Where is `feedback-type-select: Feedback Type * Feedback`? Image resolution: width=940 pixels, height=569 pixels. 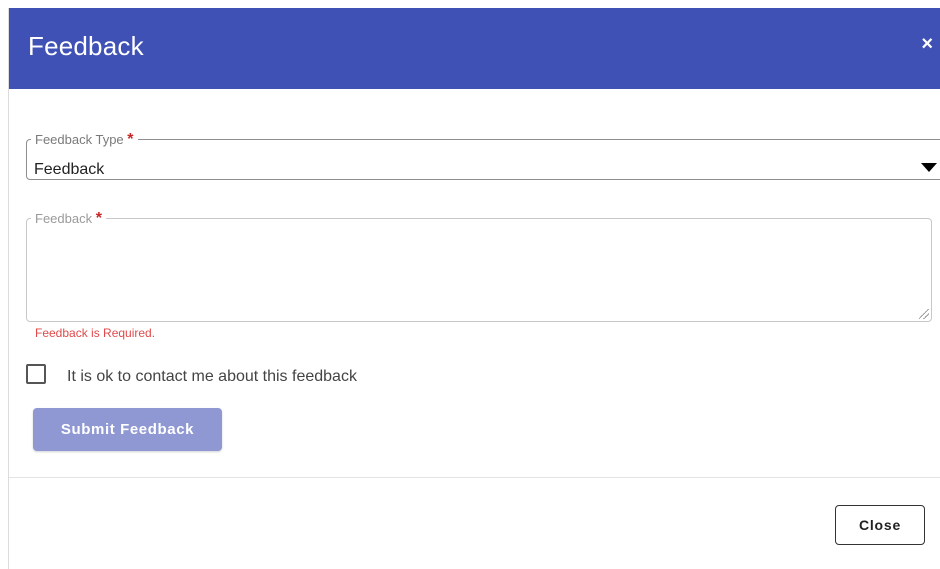
feedback-type-select: Feedback Type * Feedback is located at coordinates (483, 155).